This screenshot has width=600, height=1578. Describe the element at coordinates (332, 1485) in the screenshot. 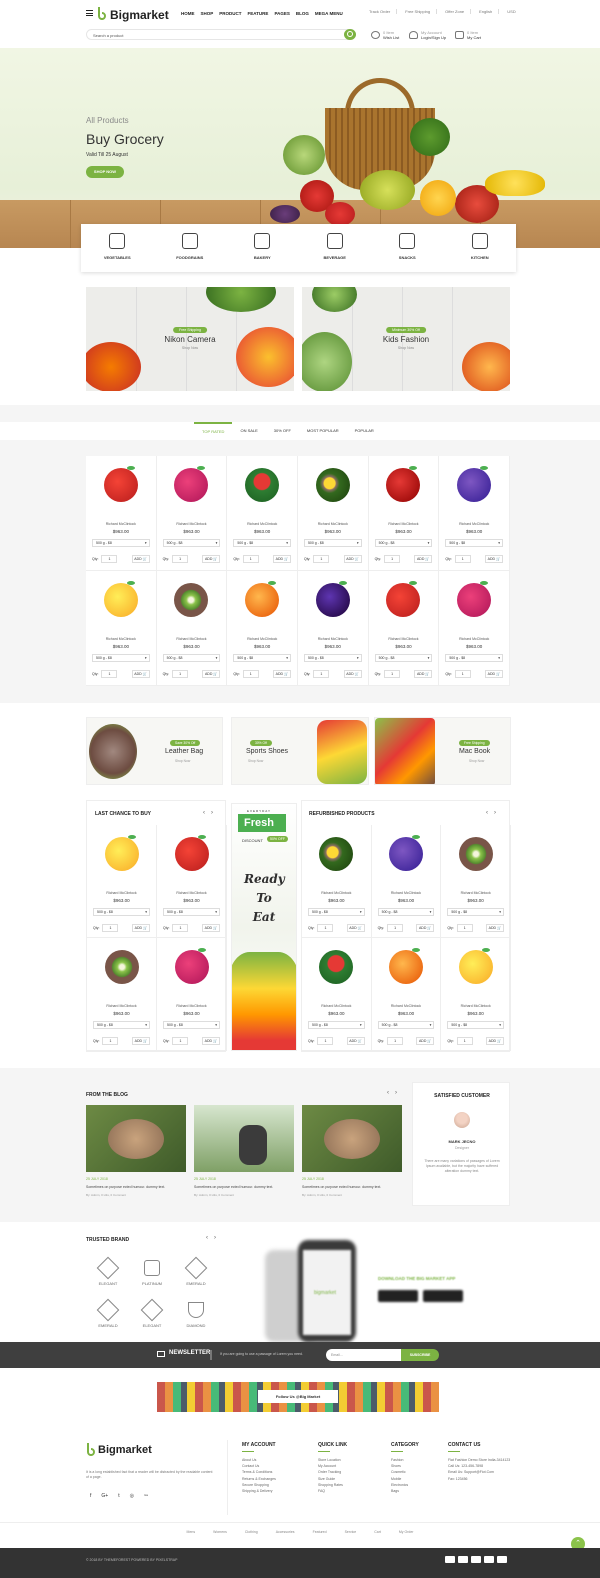

I see `footer-link: Shopping Rates` at that location.